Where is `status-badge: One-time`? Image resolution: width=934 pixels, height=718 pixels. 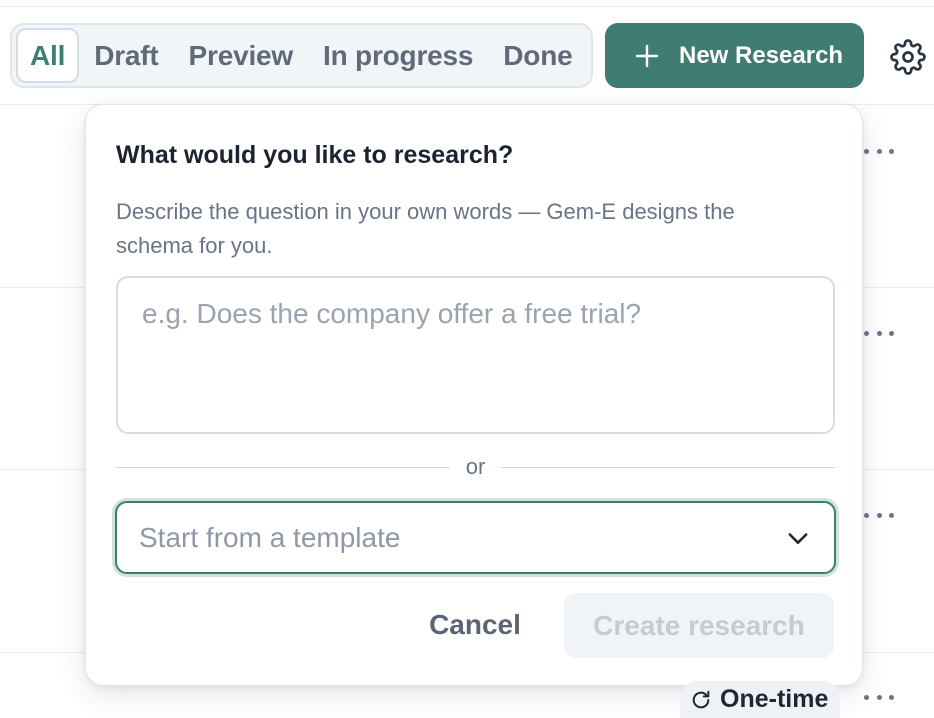 status-badge: One-time is located at coordinates (760, 699).